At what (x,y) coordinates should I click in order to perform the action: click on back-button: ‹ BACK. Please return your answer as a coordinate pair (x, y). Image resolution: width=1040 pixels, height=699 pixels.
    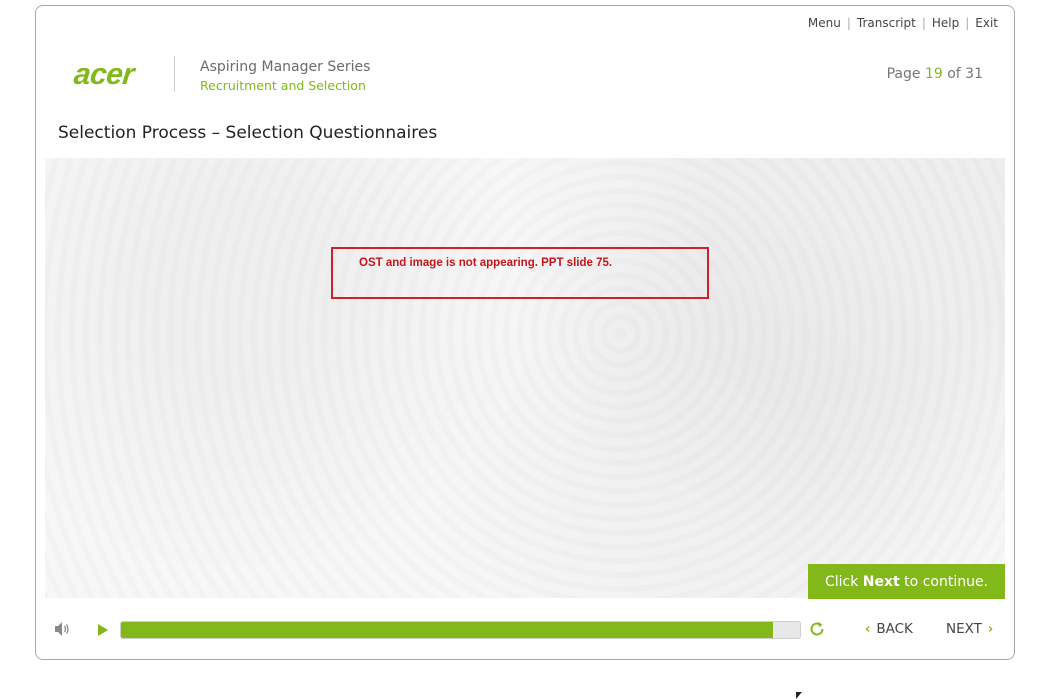
    Looking at the image, I should click on (889, 629).